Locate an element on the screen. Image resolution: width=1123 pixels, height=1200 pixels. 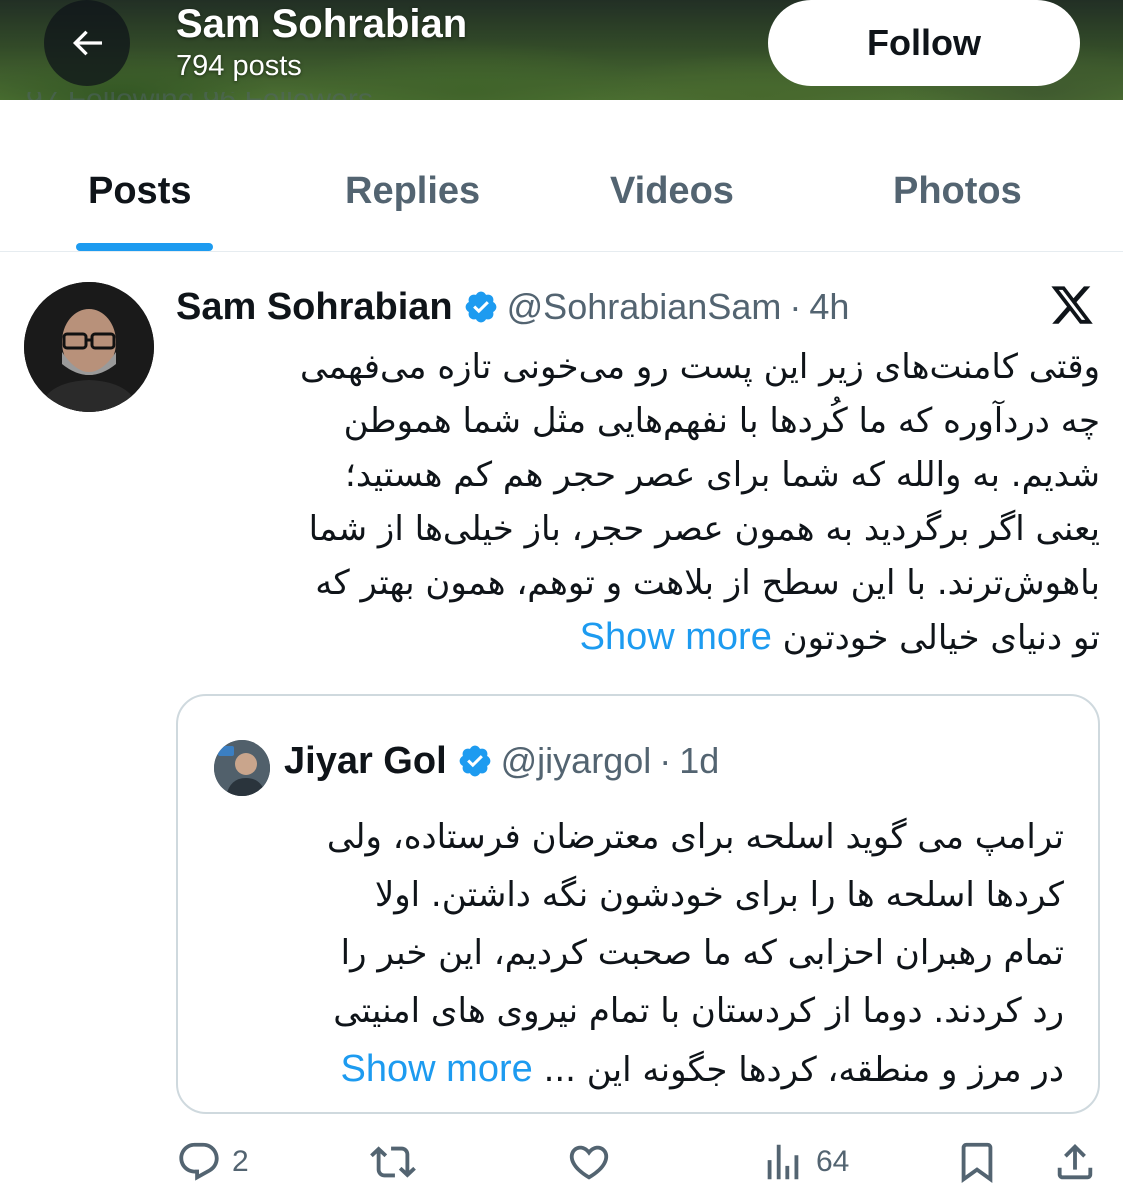
post-author-name: Sam Sohrabian is located at coordinates (314, 307).